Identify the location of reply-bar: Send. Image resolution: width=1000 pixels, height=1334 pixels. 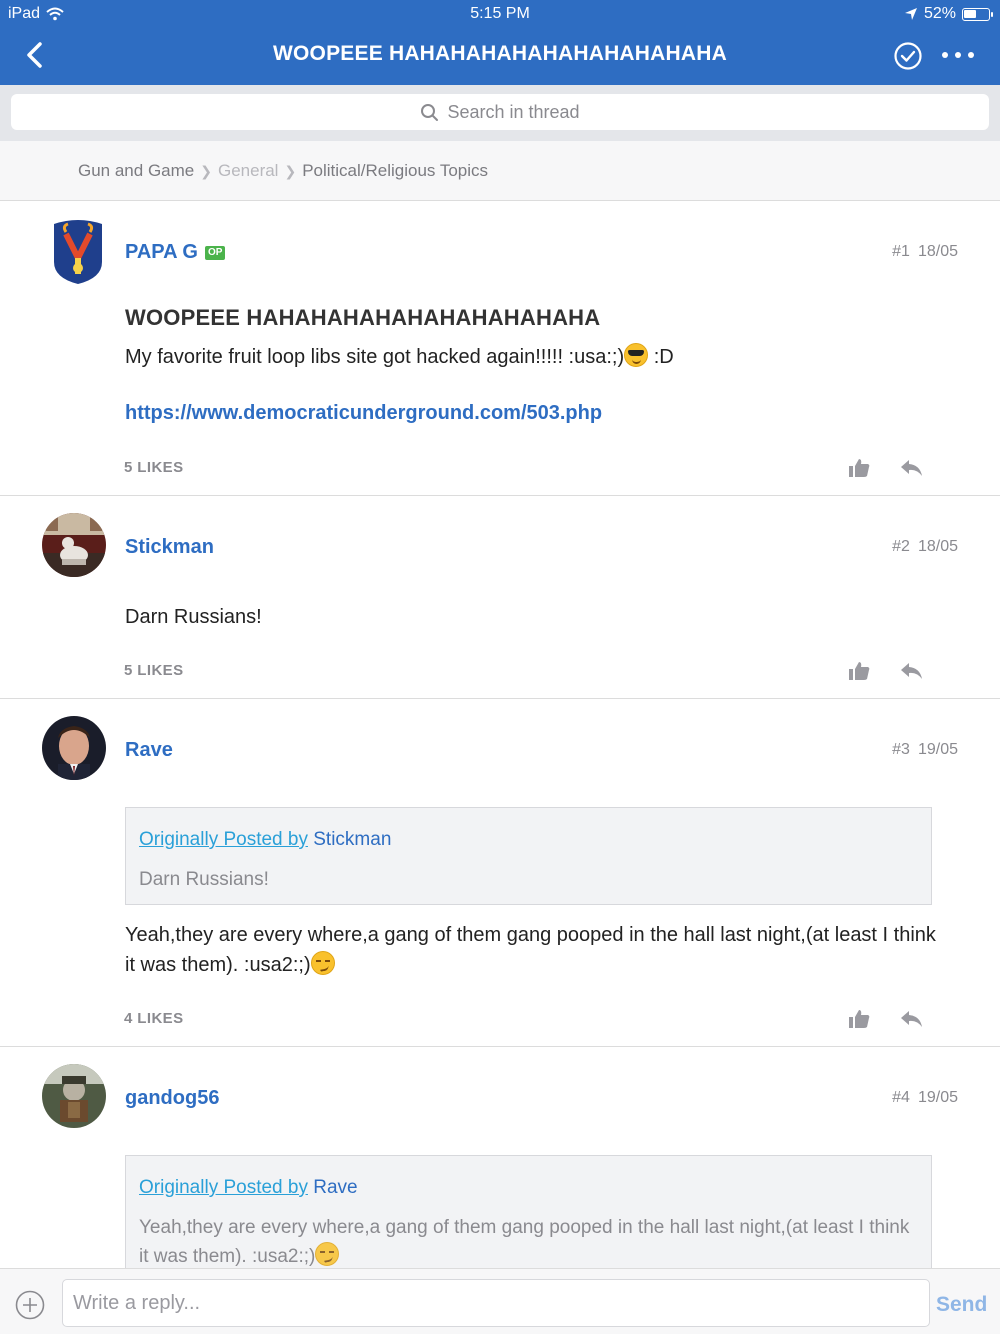
(500, 1301).